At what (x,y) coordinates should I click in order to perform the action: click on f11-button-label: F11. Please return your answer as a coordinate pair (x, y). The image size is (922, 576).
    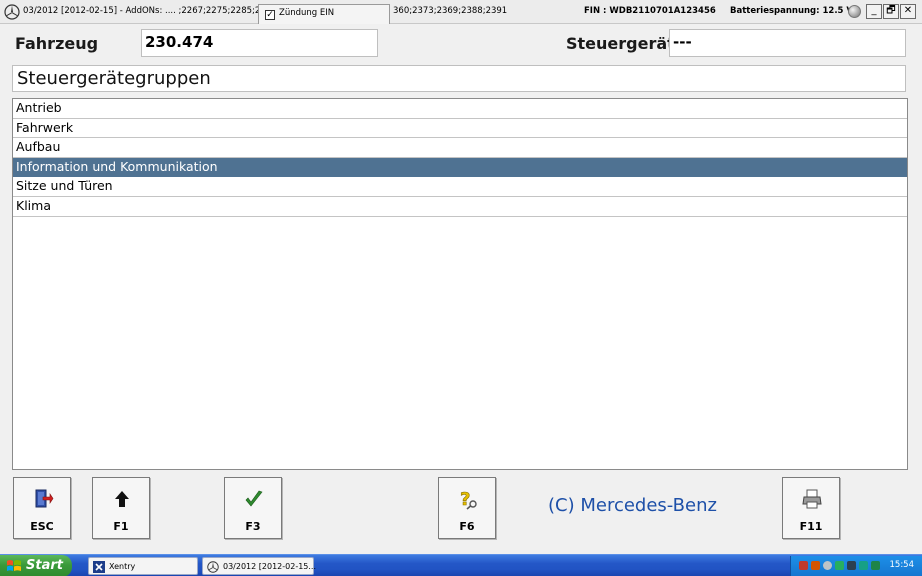
    Looking at the image, I should click on (811, 526).